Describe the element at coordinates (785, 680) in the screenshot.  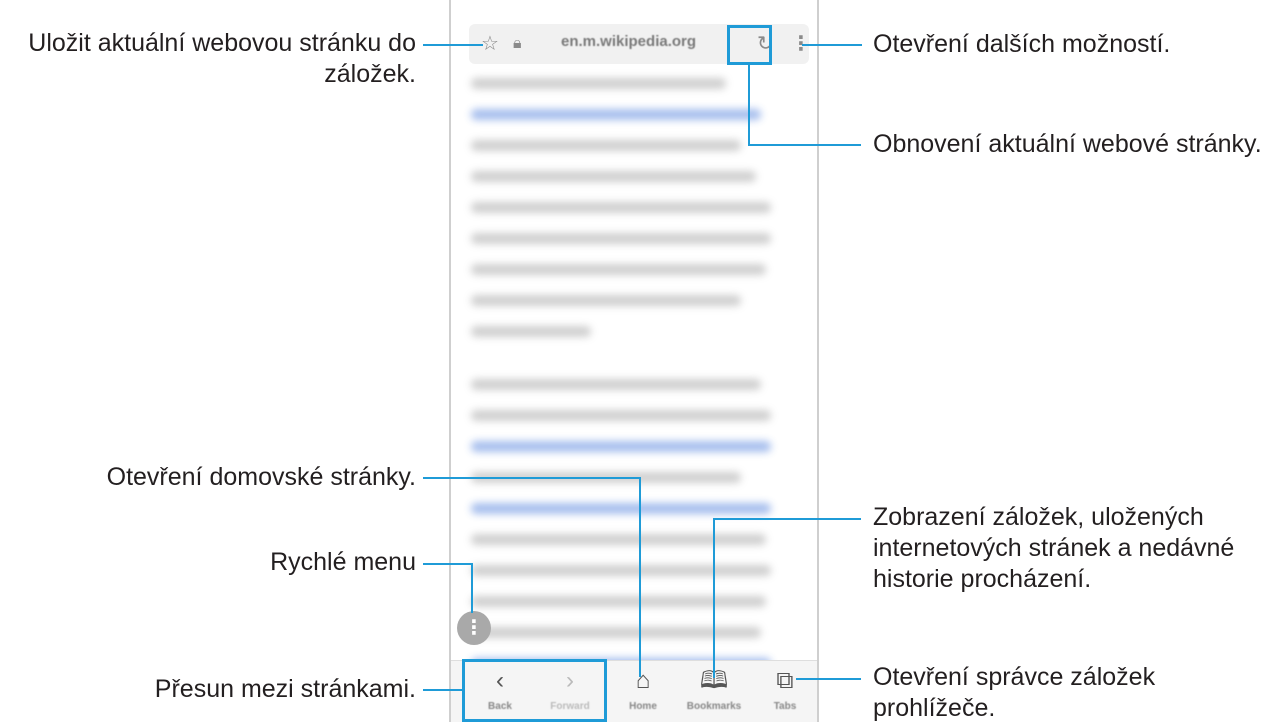
I see `tabs-icon: ⧉` at that location.